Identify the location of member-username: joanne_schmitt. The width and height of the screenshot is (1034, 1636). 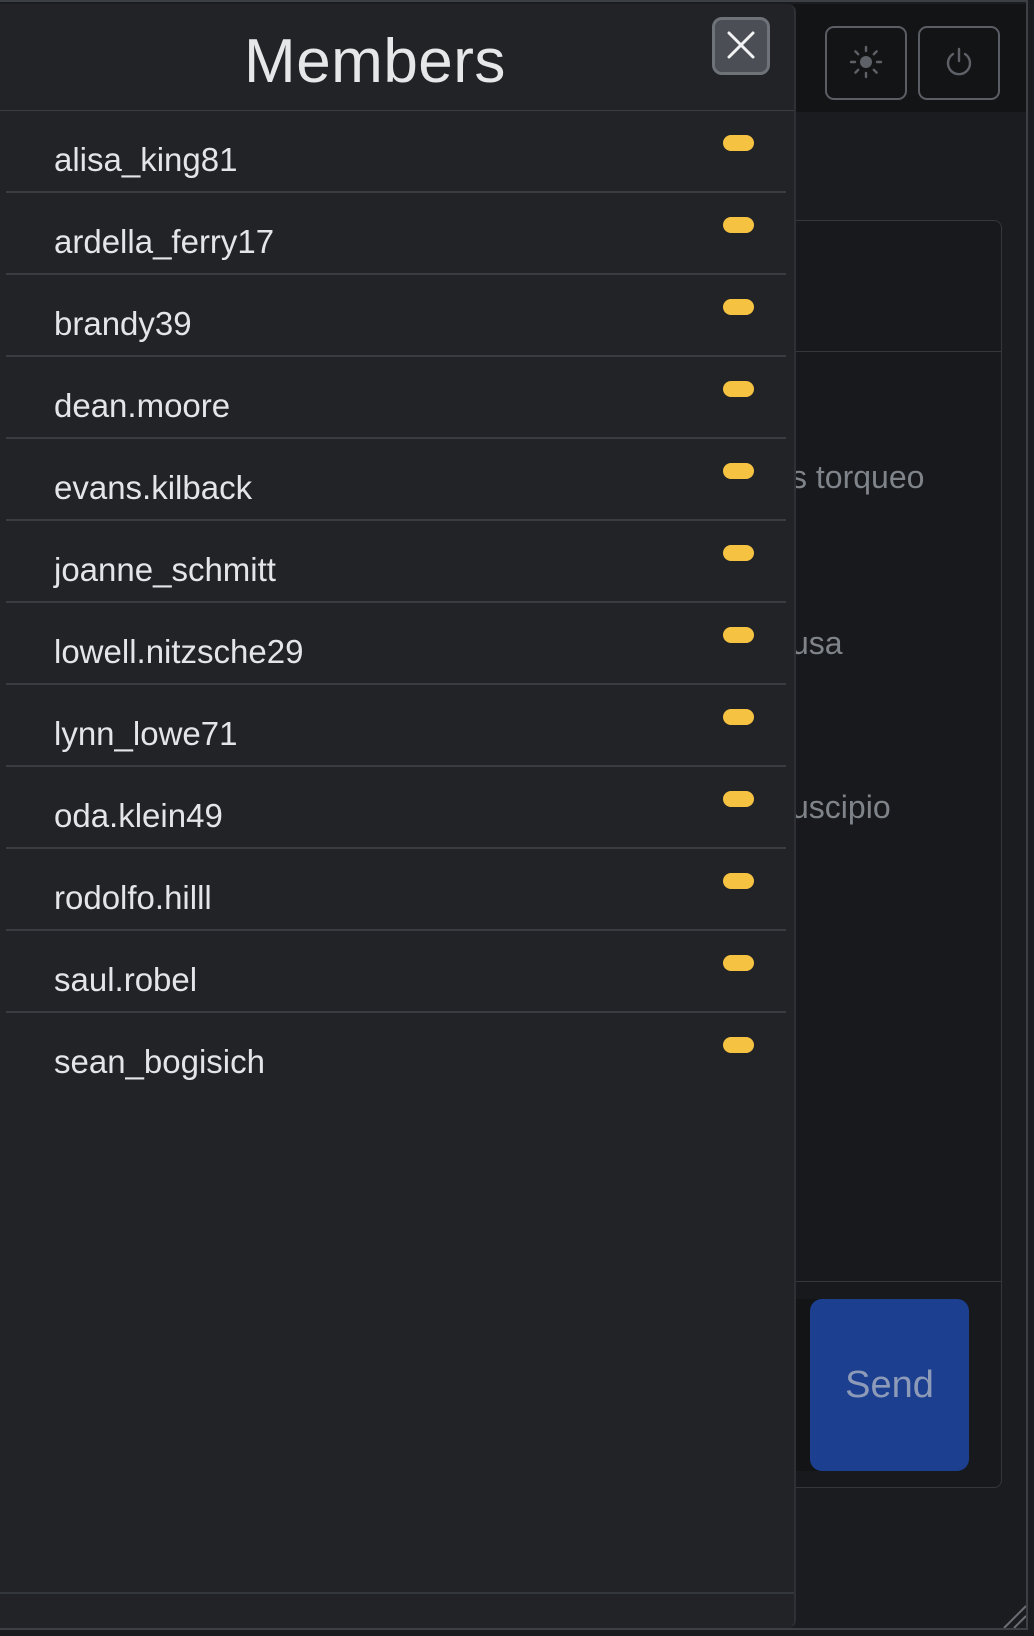
(165, 569).